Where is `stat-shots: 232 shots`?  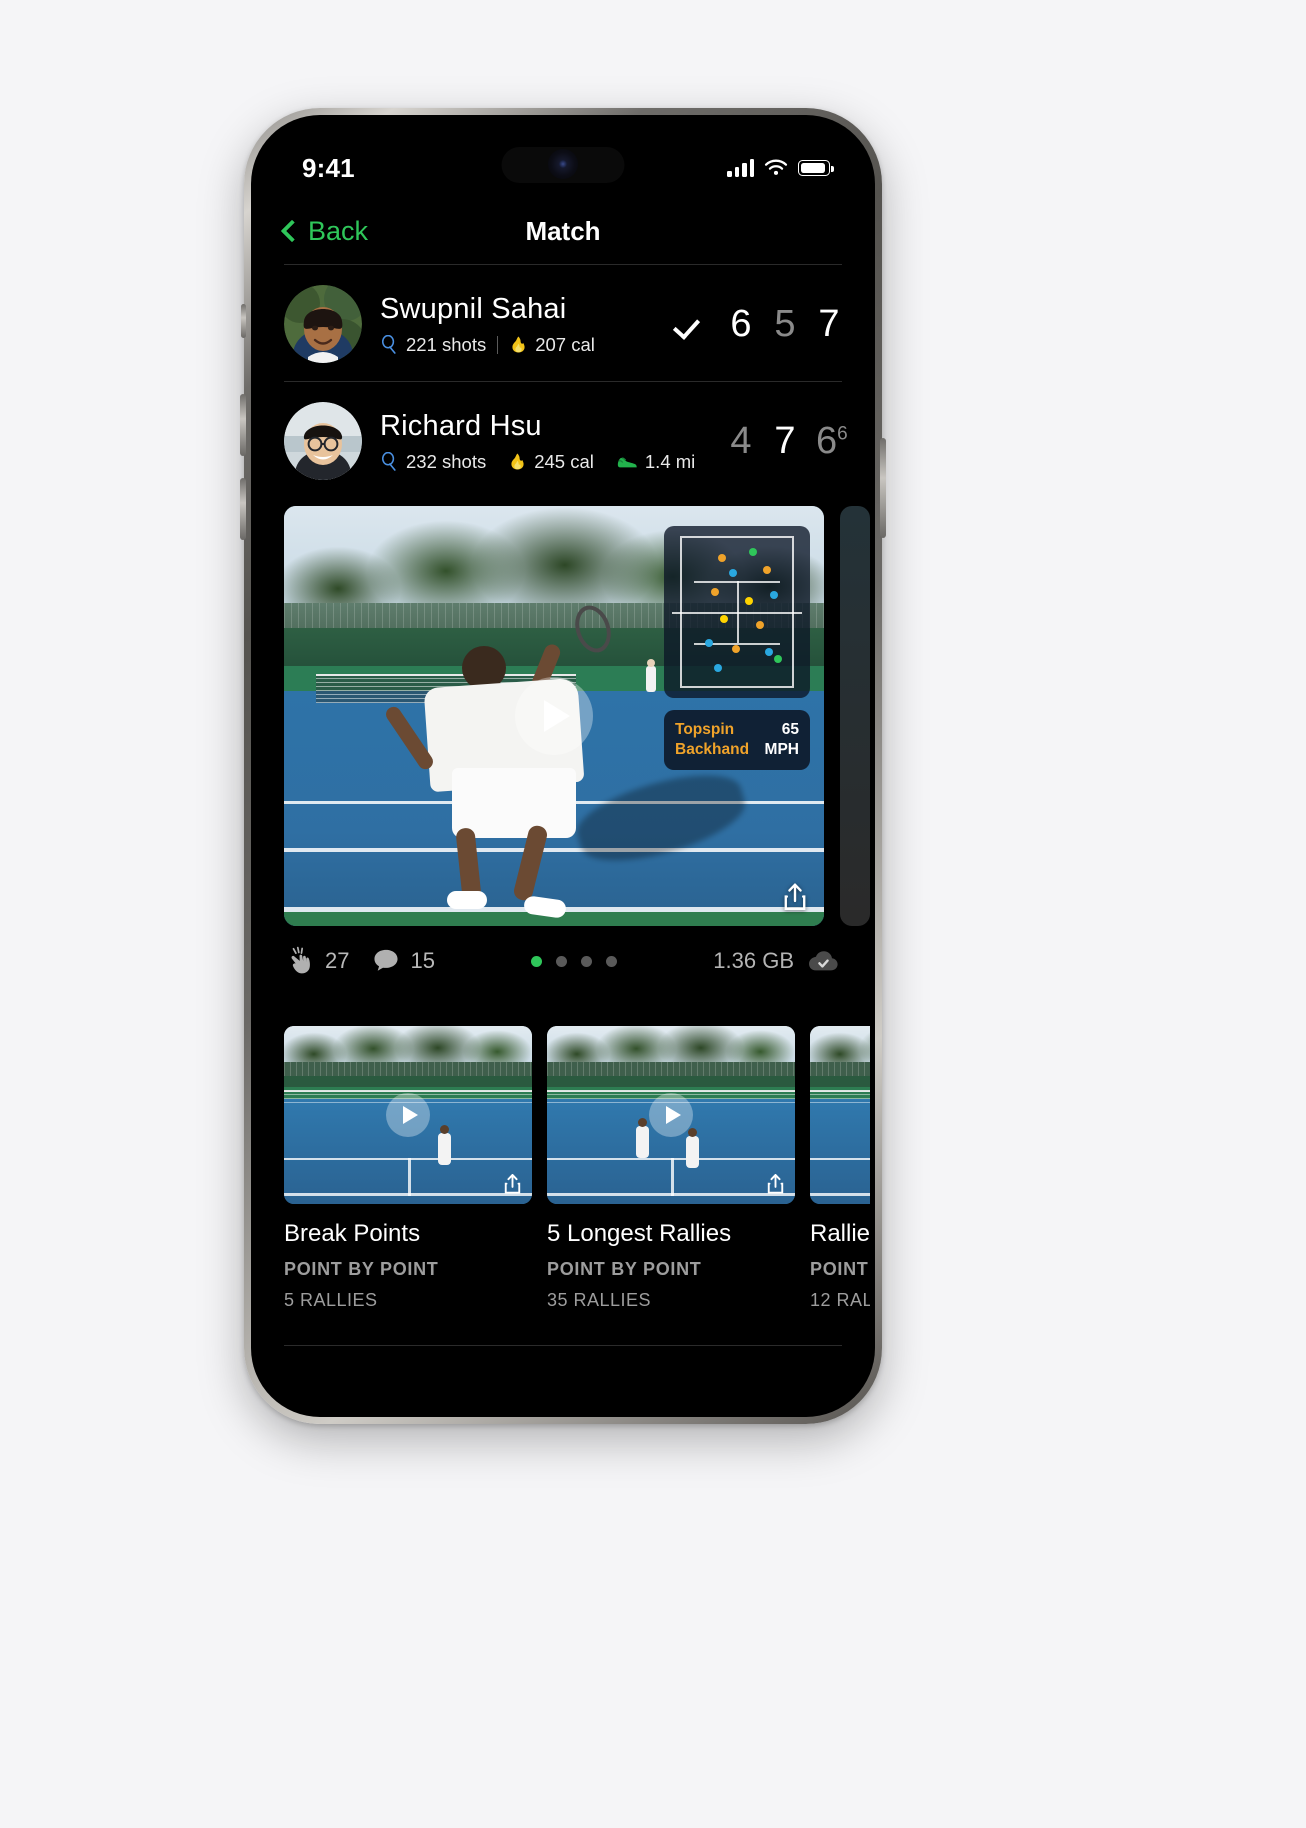
stat-shots: 232 shots is located at coordinates (433, 462).